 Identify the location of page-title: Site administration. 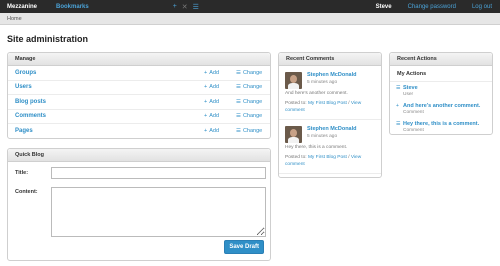
(48, 39).